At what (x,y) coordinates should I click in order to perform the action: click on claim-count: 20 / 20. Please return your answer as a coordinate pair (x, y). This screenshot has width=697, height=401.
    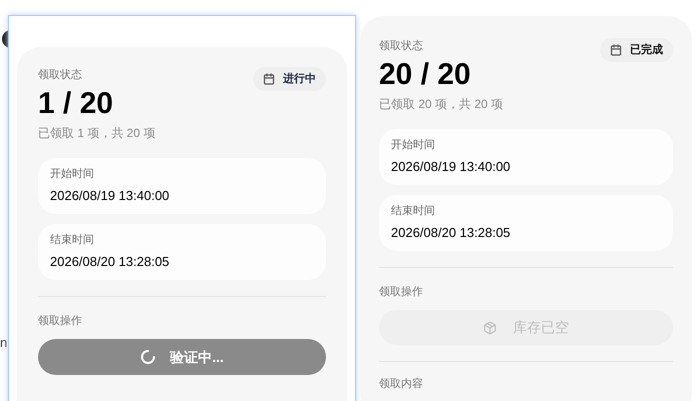
    Looking at the image, I should click on (425, 74).